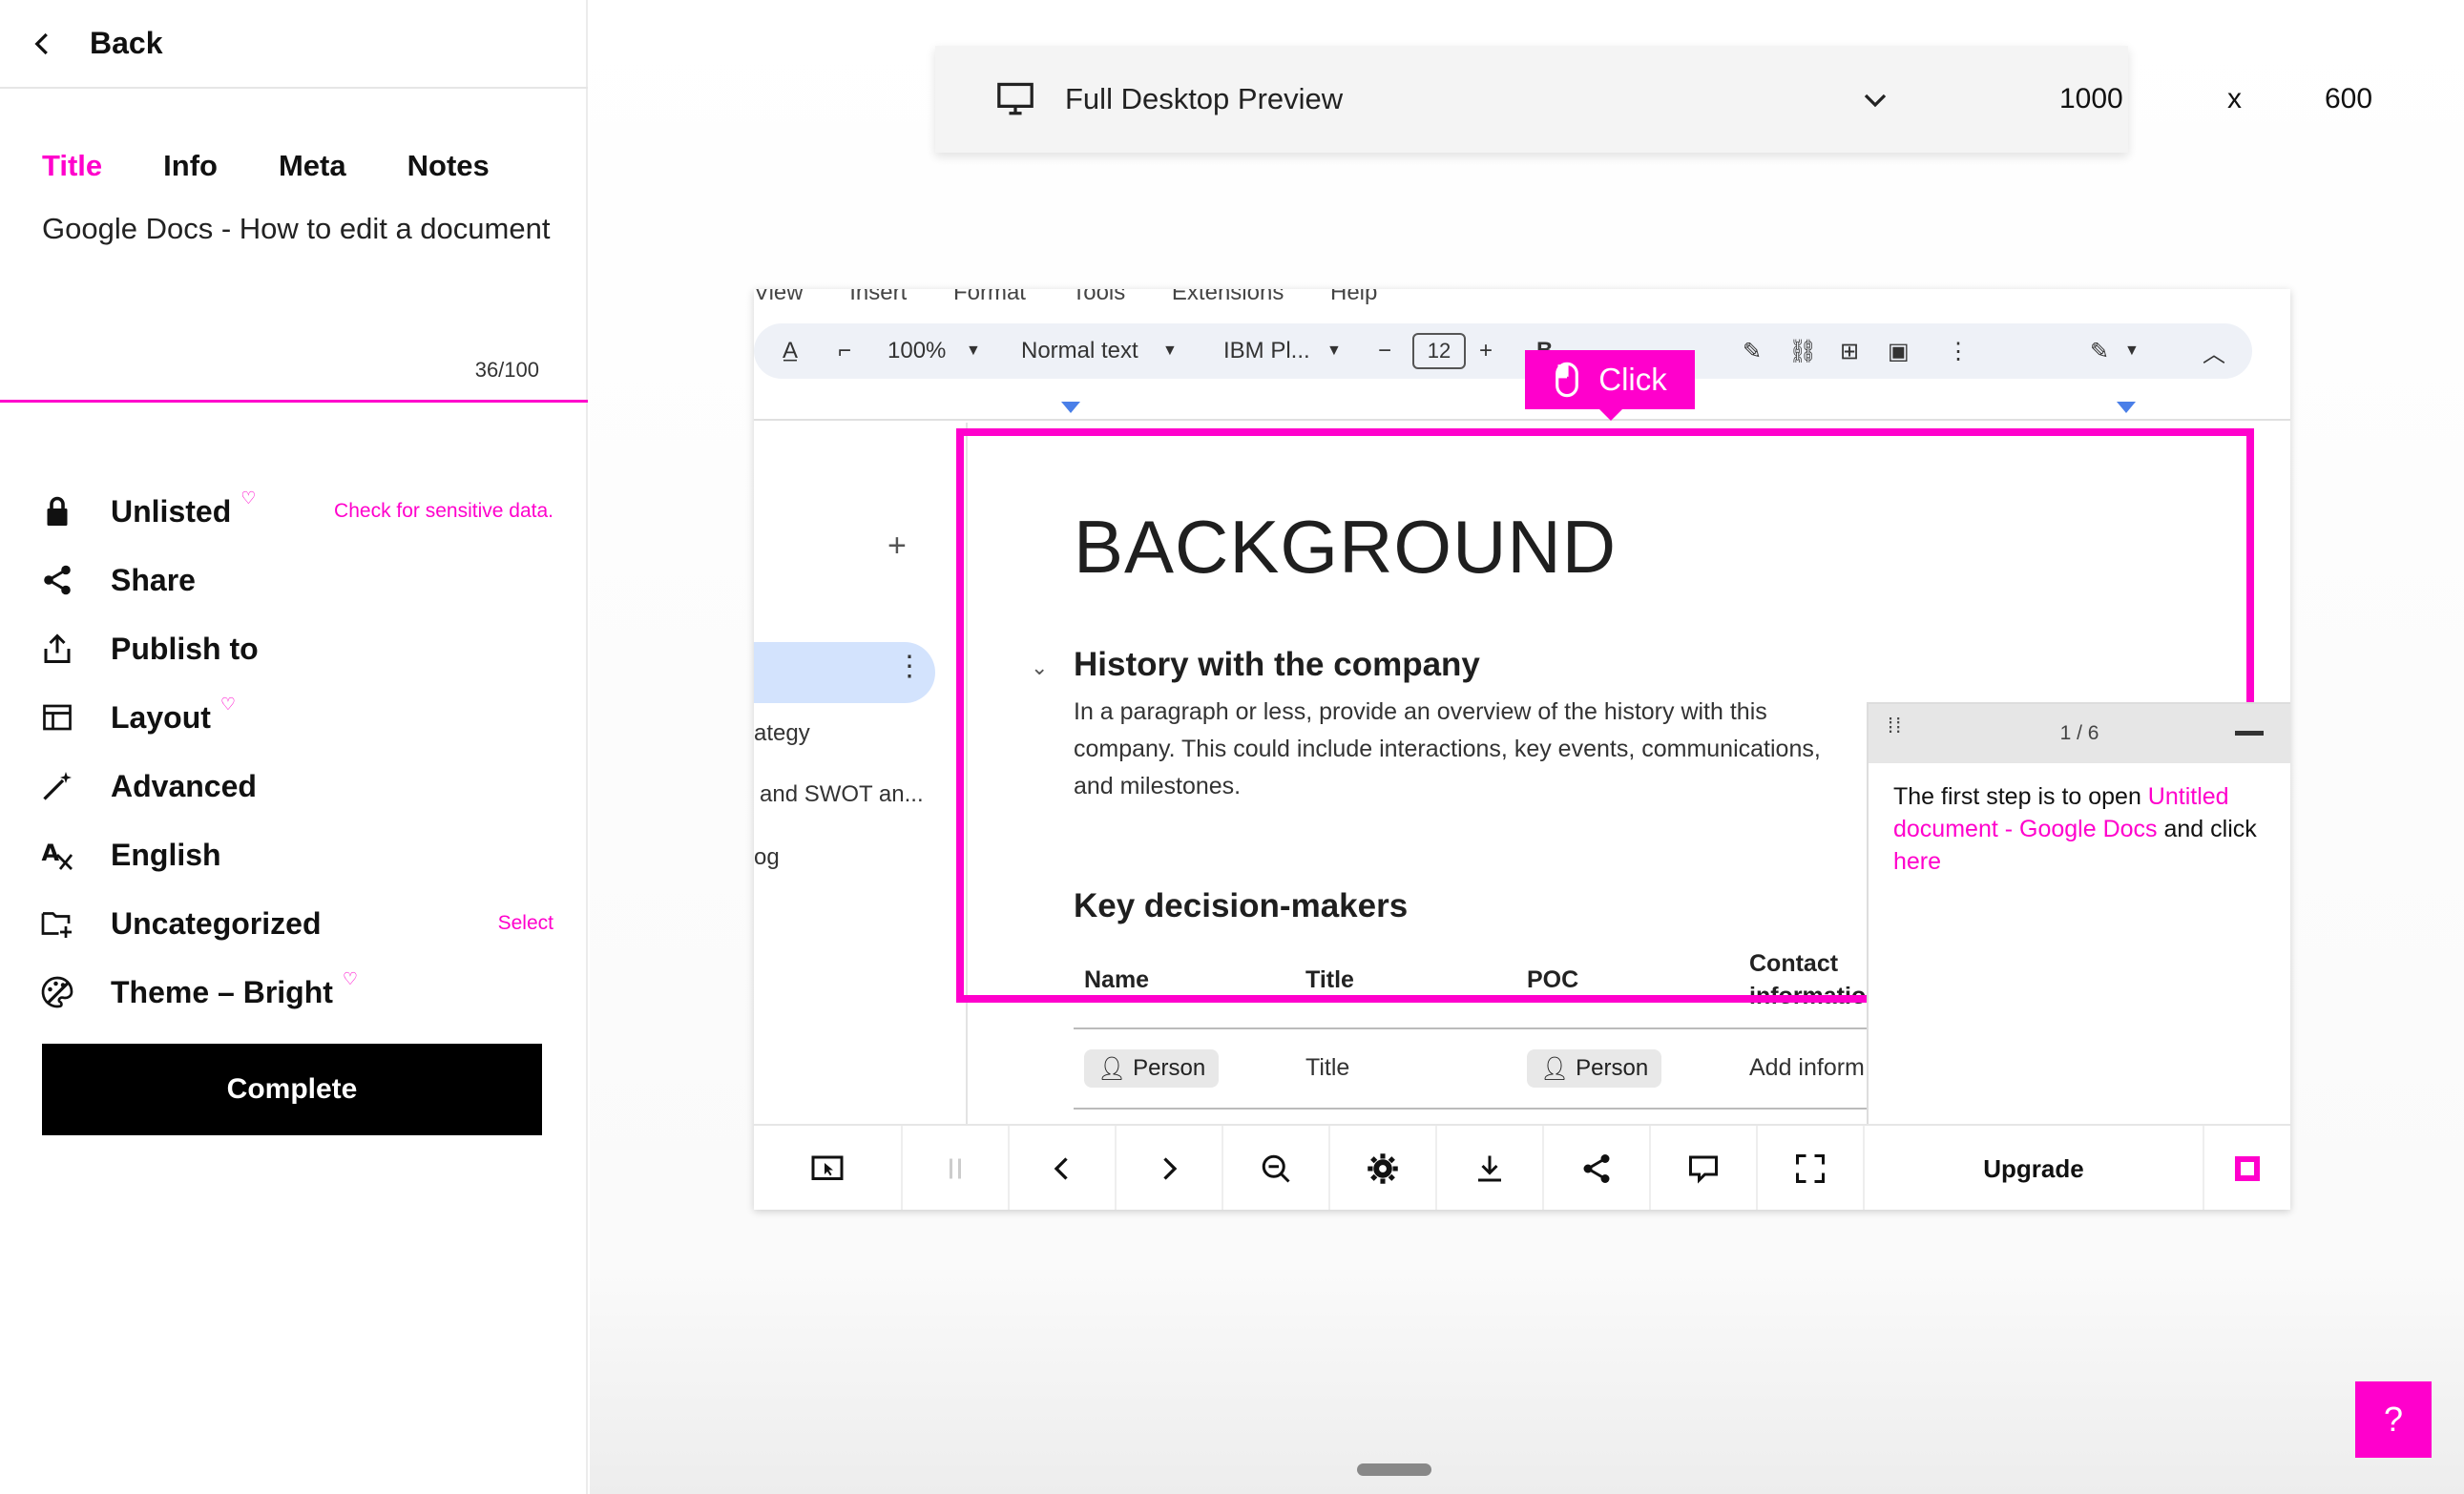 Image resolution: width=2464 pixels, height=1494 pixels. Describe the element at coordinates (1613, 1068) in the screenshot. I see `chip-label: Person` at that location.